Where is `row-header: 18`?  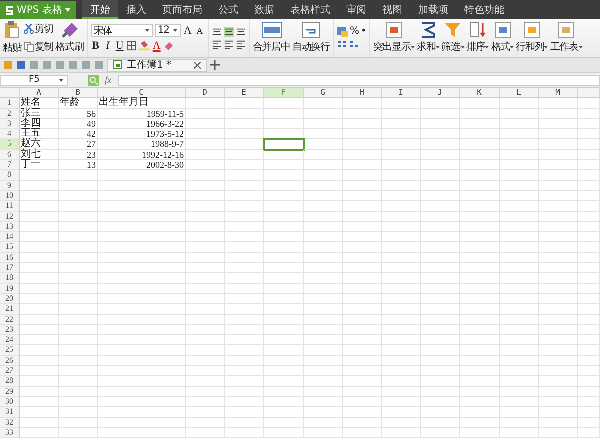
row-header: 18 is located at coordinates (10, 278).